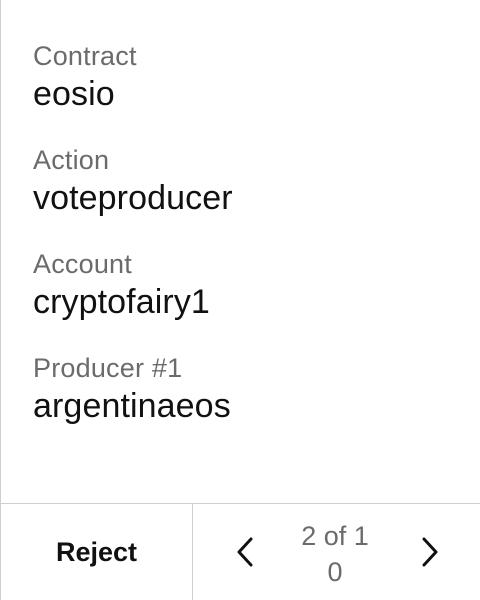 The image size is (480, 600). I want to click on field-producer-1: Producer #1 argentinaeos, so click(246, 389).